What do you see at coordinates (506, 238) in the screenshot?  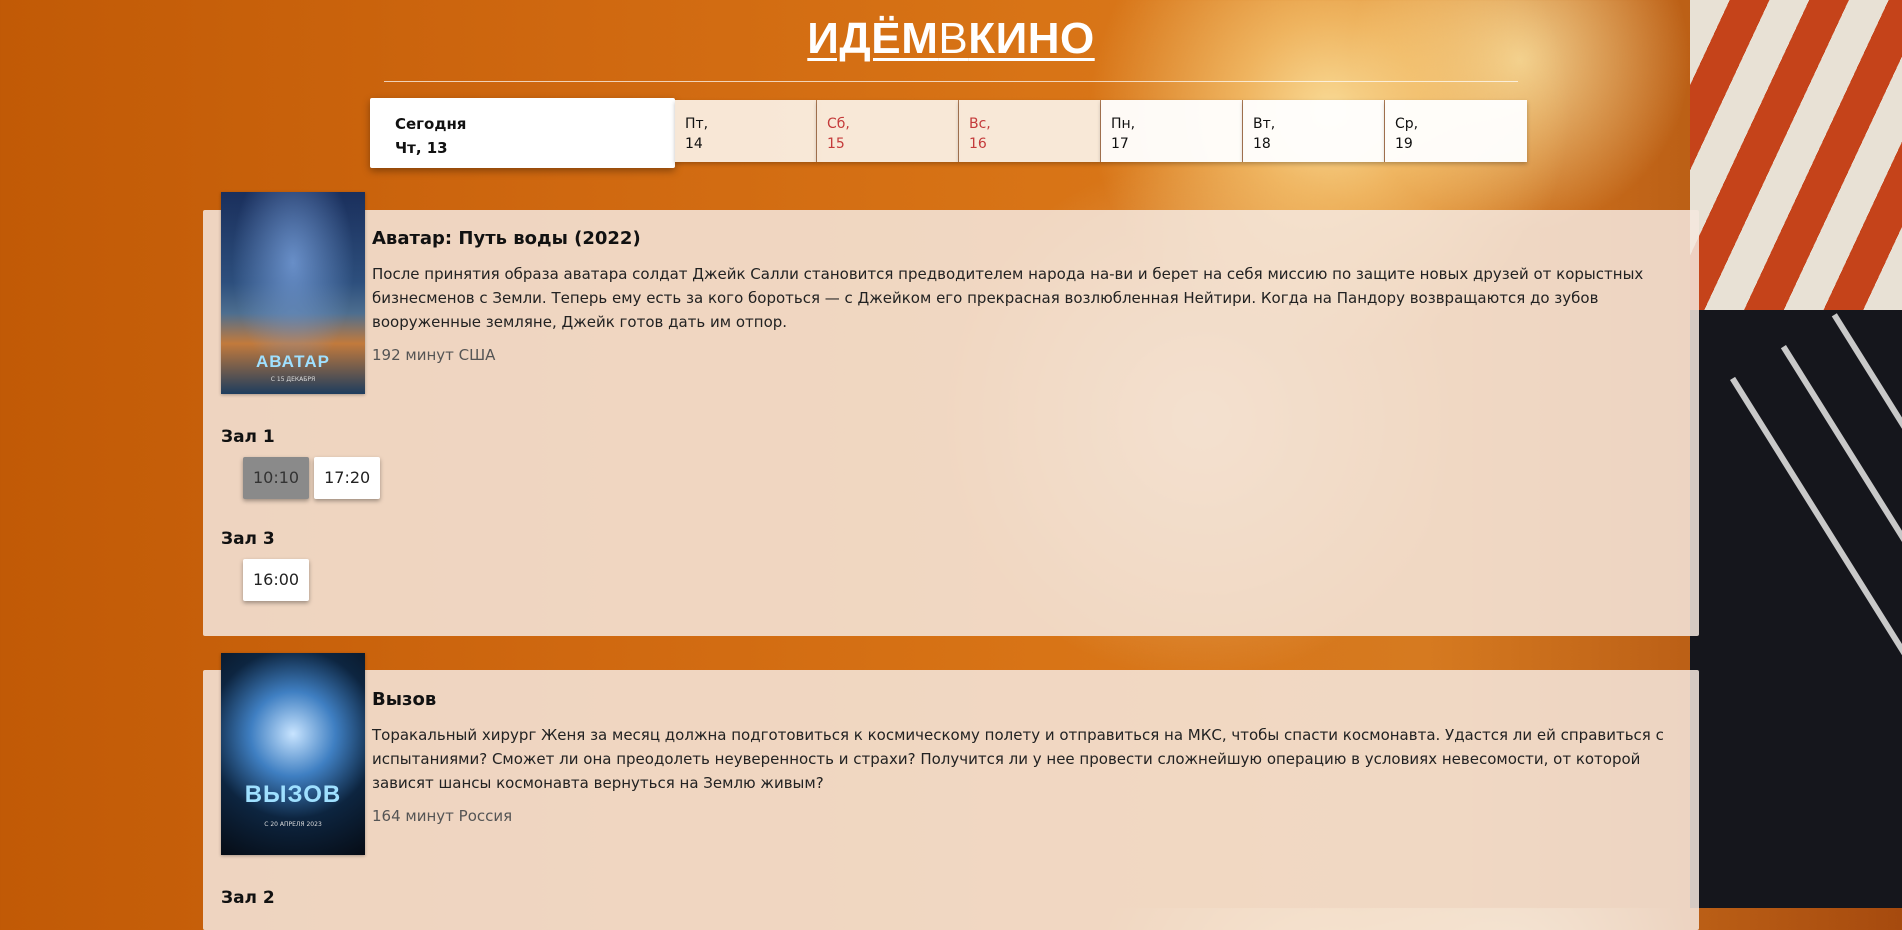 I see `movie-title: Аватар: Путь воды (2022)` at bounding box center [506, 238].